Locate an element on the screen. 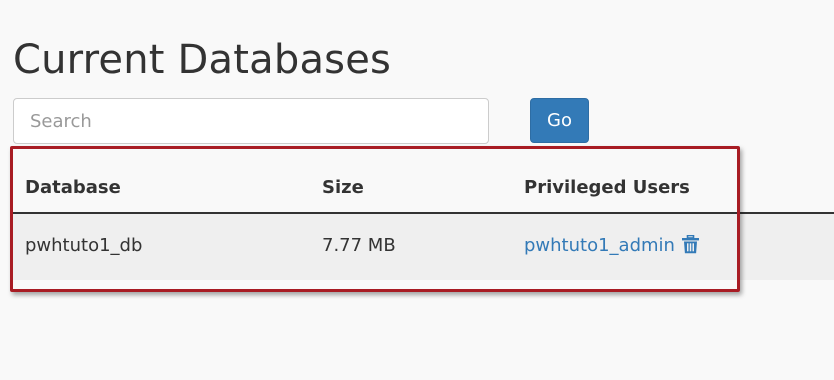  go-button: Go is located at coordinates (559, 120).